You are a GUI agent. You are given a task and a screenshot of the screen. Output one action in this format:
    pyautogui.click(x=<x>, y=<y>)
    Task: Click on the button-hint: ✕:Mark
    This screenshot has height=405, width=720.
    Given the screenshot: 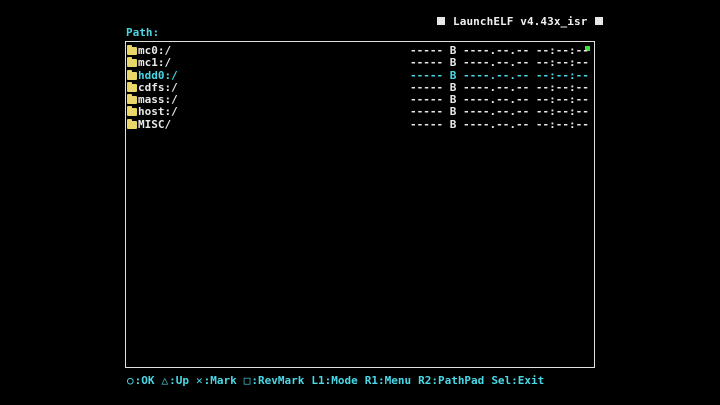 What is the action you would take?
    pyautogui.click(x=216, y=380)
    